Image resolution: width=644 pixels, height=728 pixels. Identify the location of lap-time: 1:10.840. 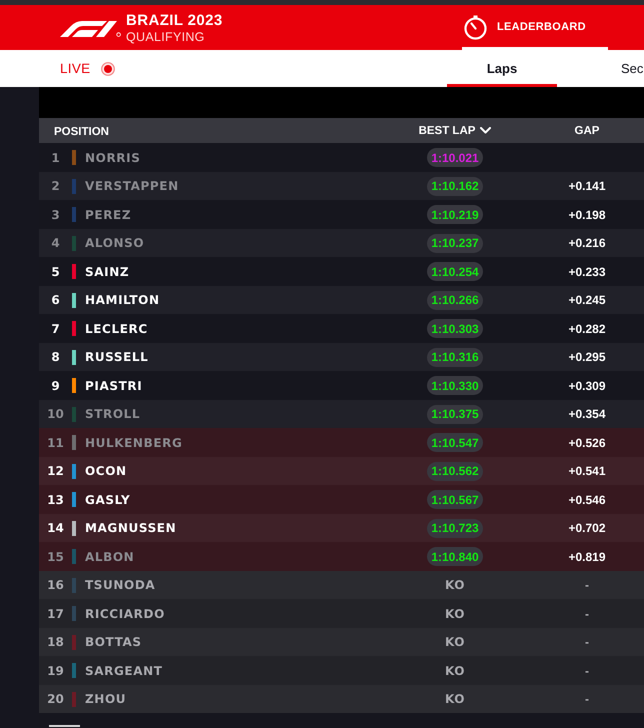
(455, 557).